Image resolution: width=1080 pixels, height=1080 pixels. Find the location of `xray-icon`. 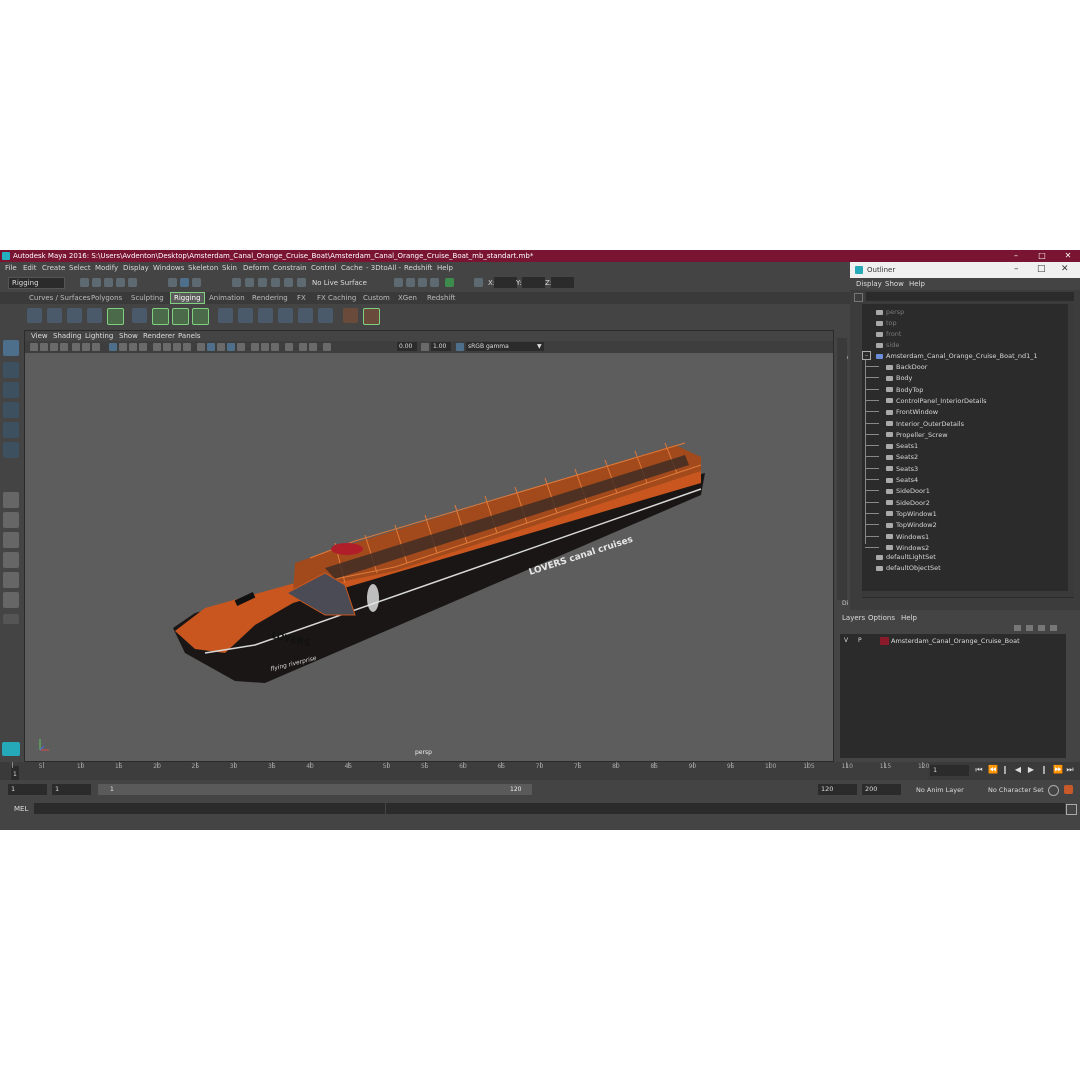

xray-icon is located at coordinates (201, 347).